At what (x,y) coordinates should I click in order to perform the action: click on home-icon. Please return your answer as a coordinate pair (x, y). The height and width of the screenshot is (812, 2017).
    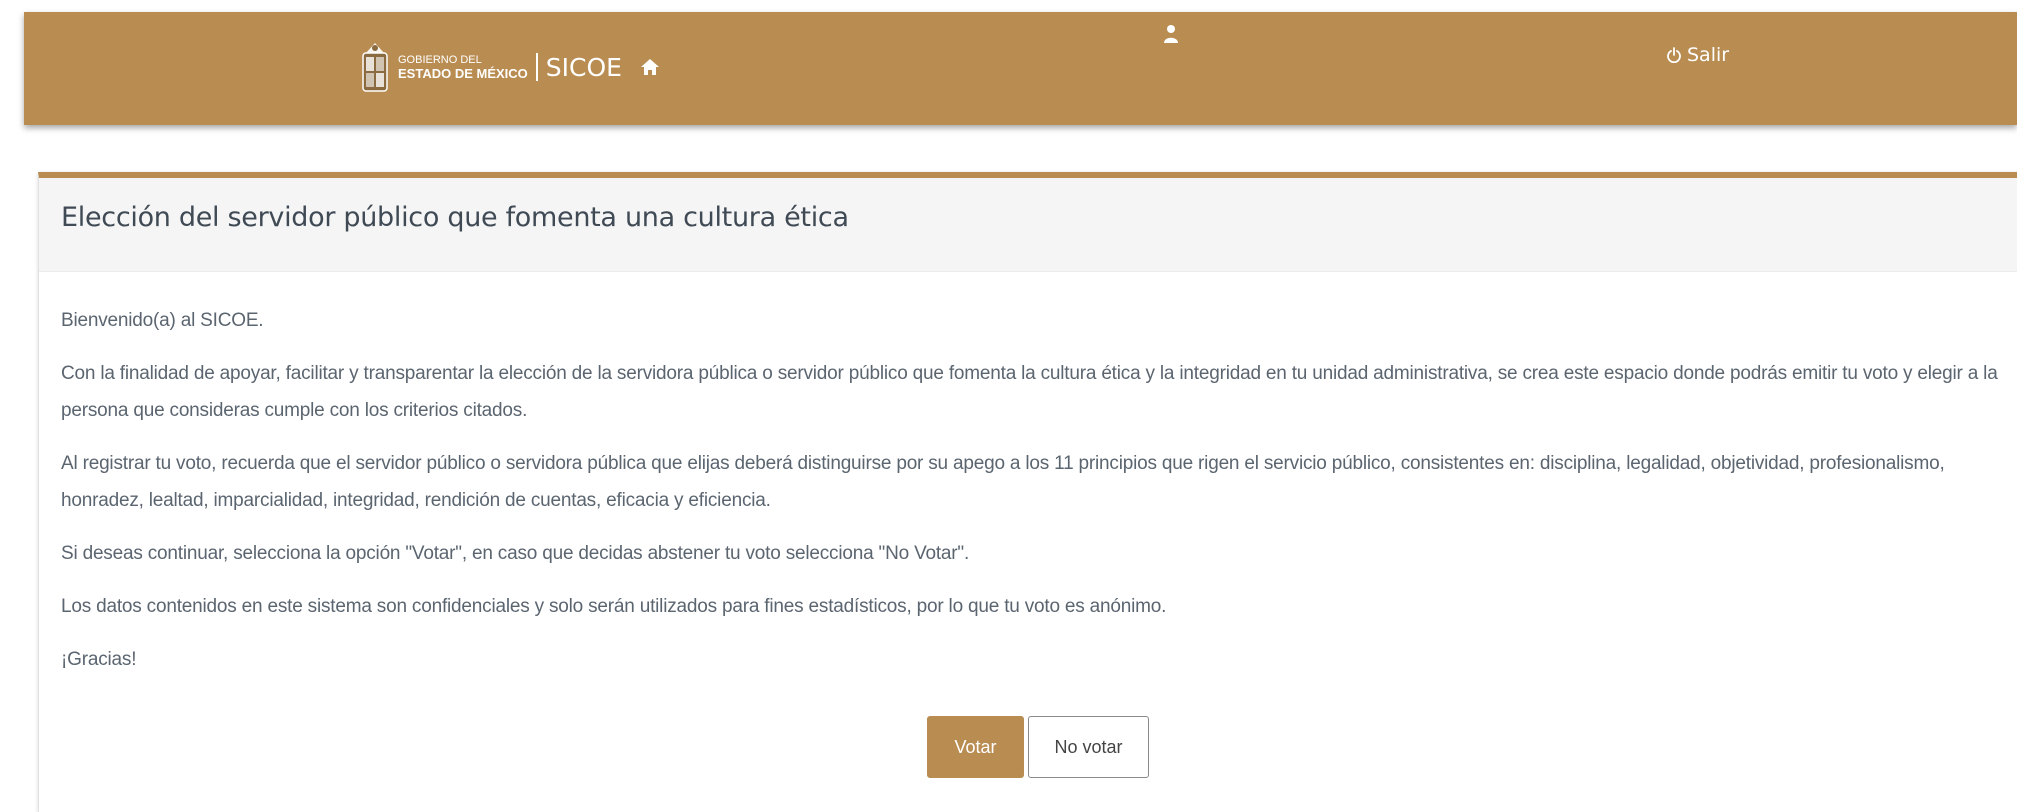
    Looking at the image, I should click on (650, 67).